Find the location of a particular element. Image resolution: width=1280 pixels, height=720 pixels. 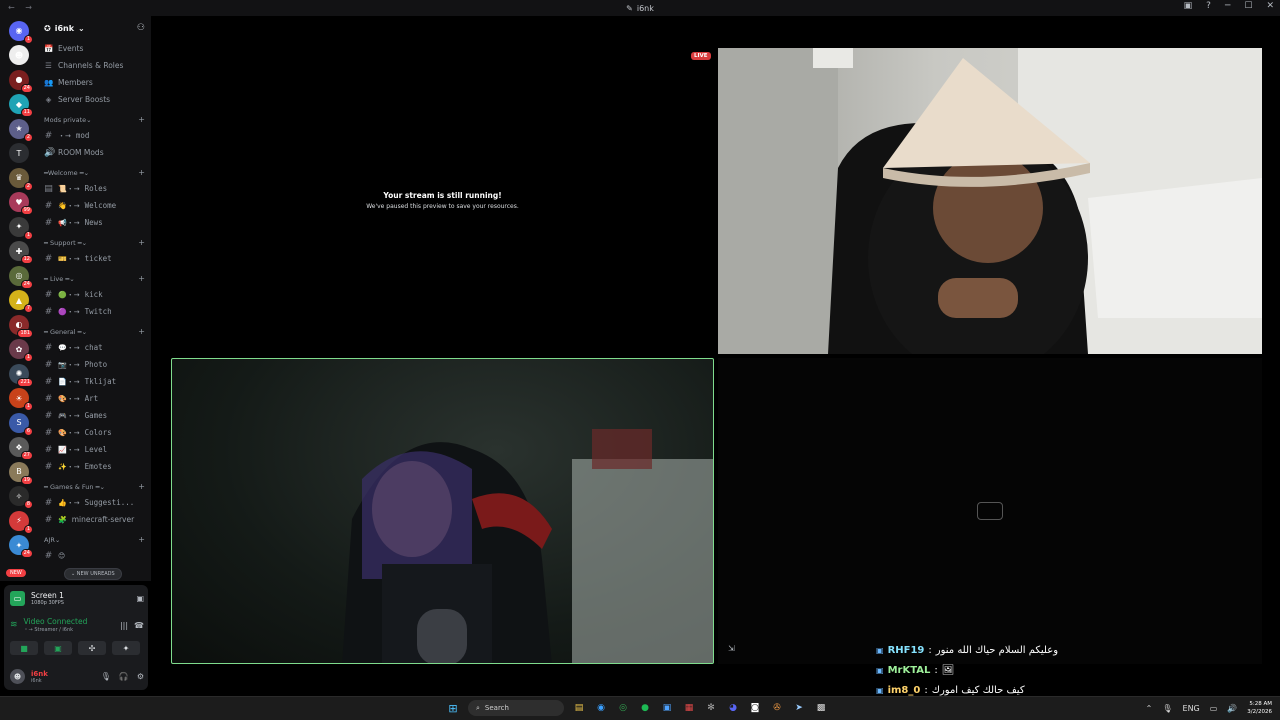

help-icon: ? is located at coordinates (1208, 6).